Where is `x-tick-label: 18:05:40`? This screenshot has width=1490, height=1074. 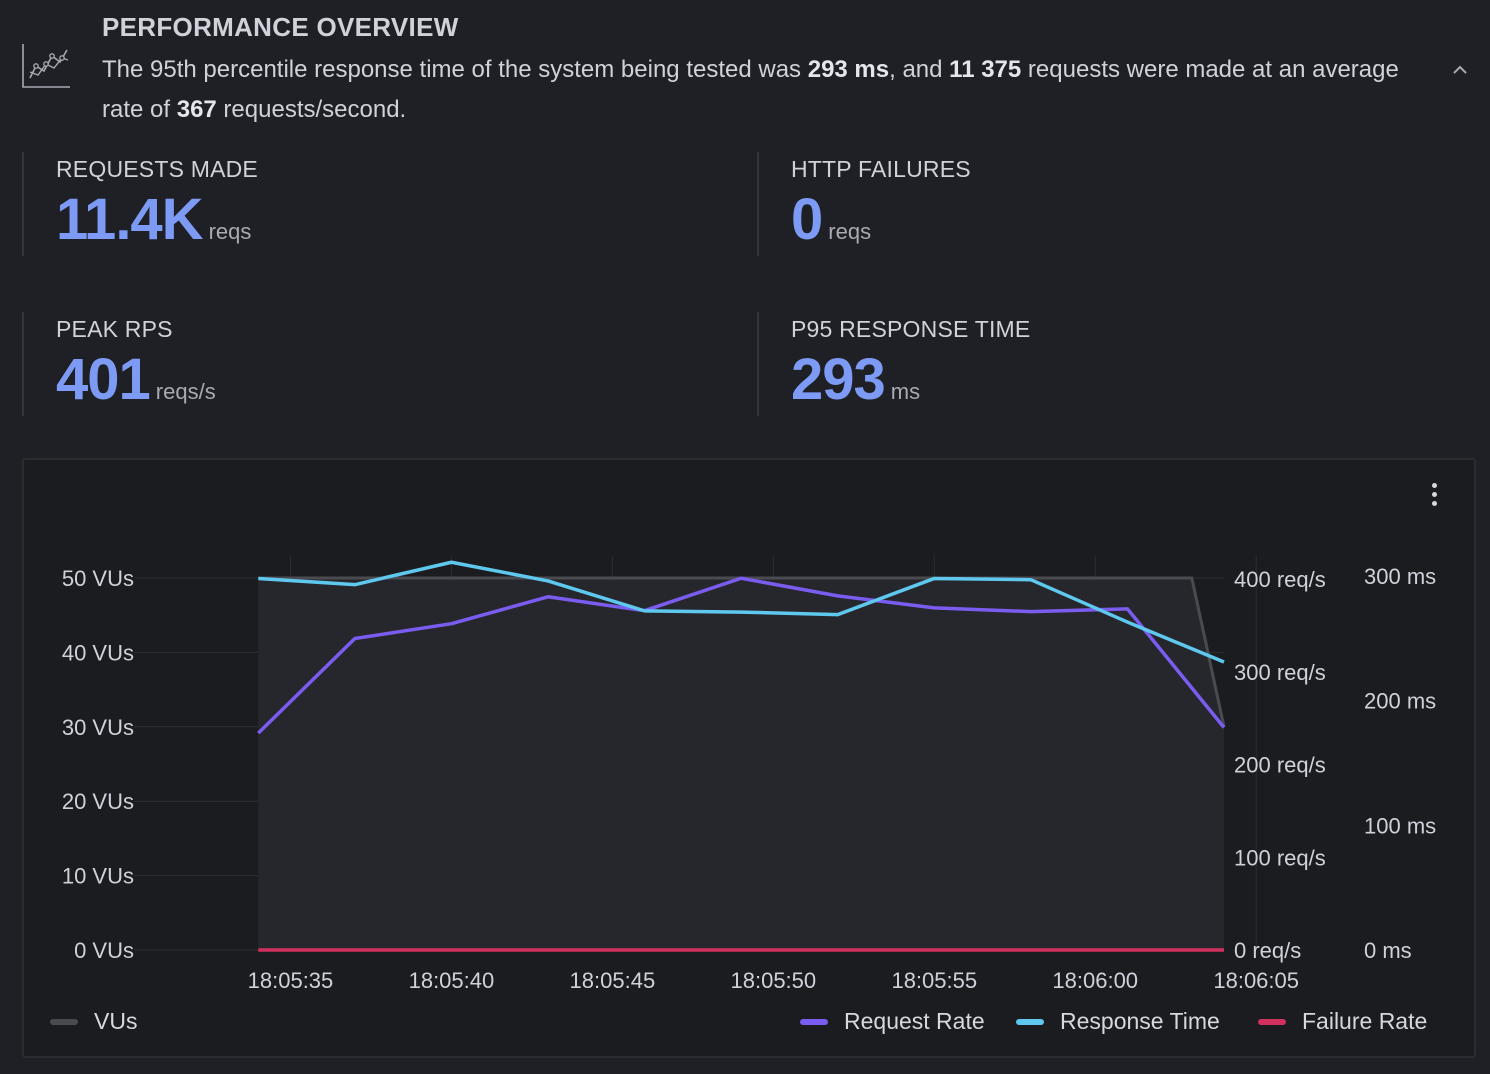 x-tick-label: 18:05:40 is located at coordinates (452, 980).